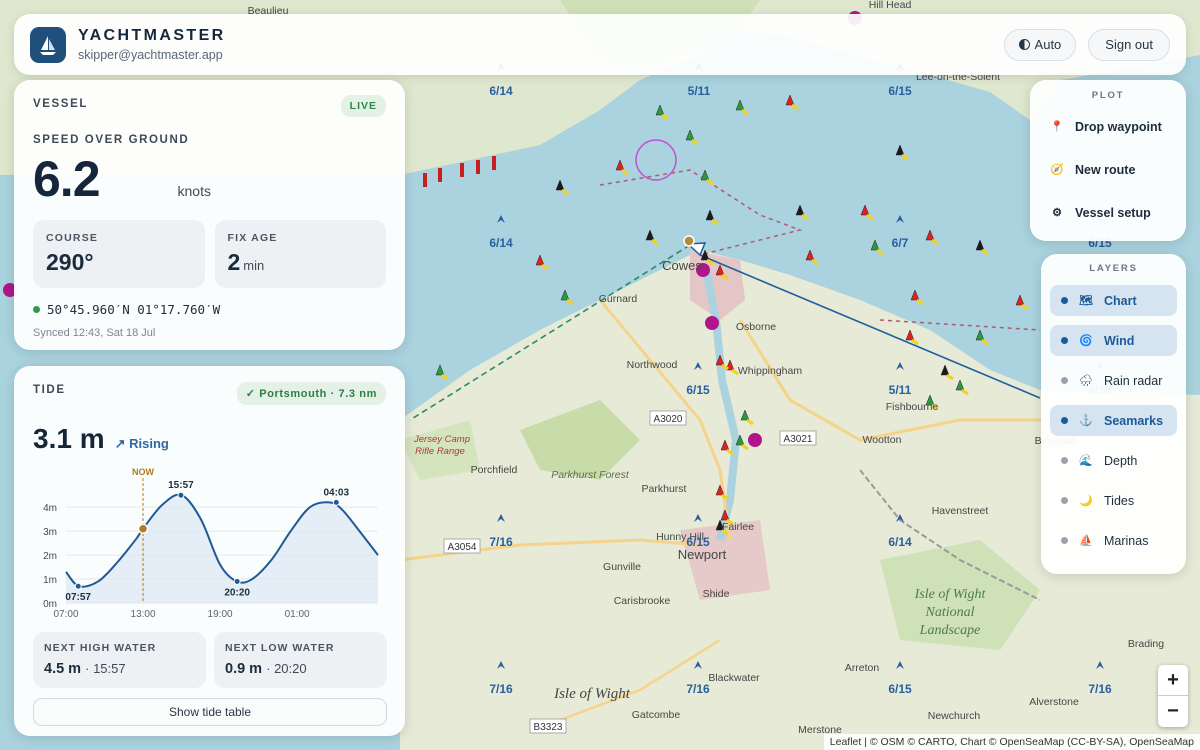 The image size is (1200, 750). Describe the element at coordinates (1054, 702) in the screenshot. I see `map-place-label: Alverstone` at that location.